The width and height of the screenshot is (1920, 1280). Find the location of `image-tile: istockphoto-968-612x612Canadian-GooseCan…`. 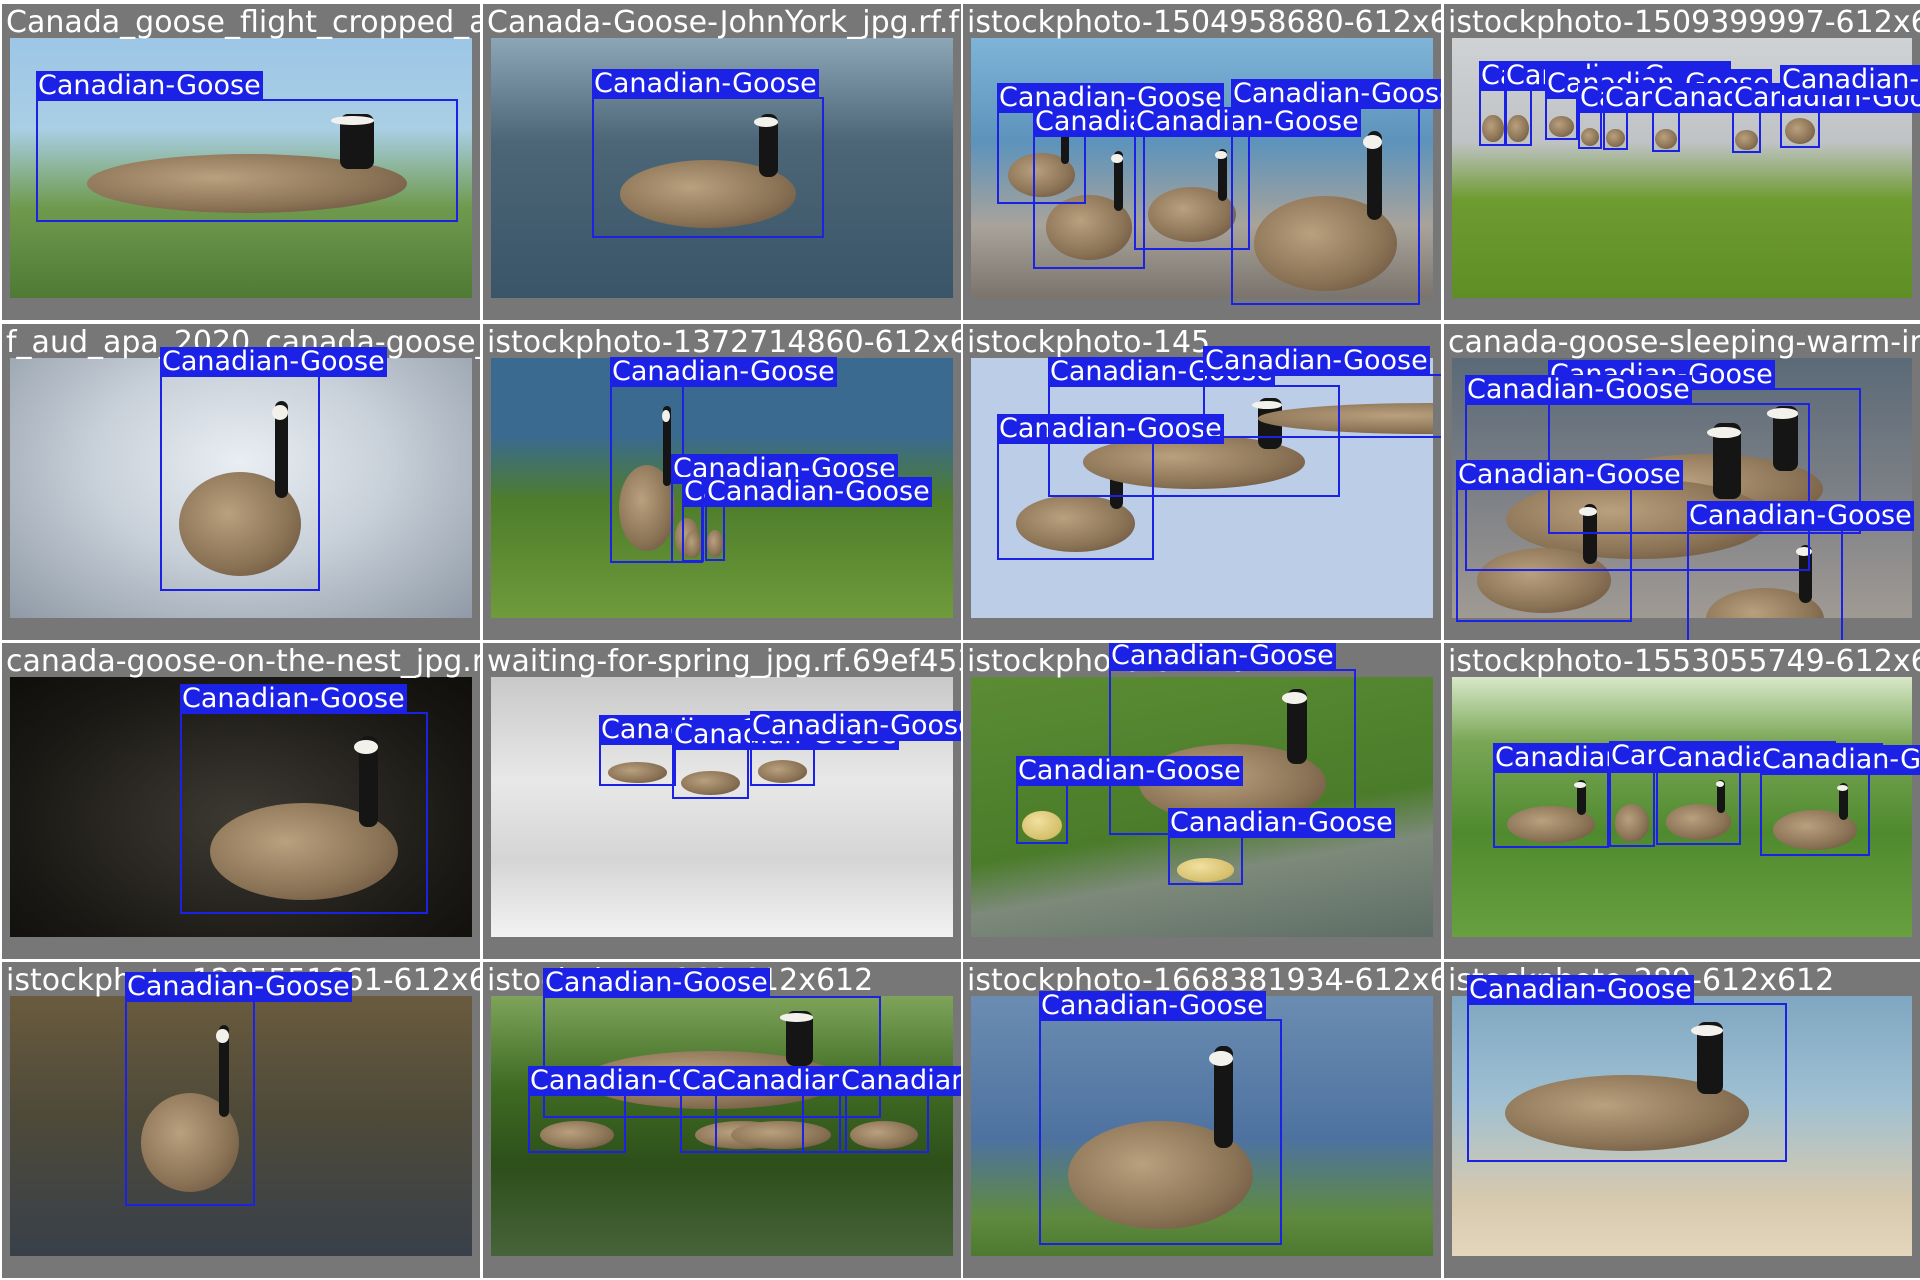

image-tile: istockphoto-968-612x612Canadian-GooseCan… is located at coordinates (722, 1120).